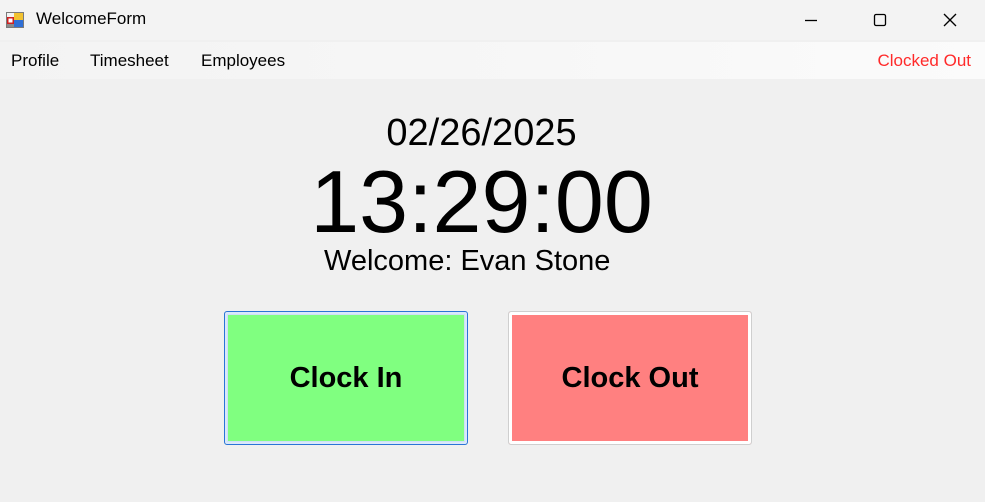 This screenshot has height=502, width=985. I want to click on menu-bar: Profile Timesheet Employees Clocked Out, so click(492, 60).